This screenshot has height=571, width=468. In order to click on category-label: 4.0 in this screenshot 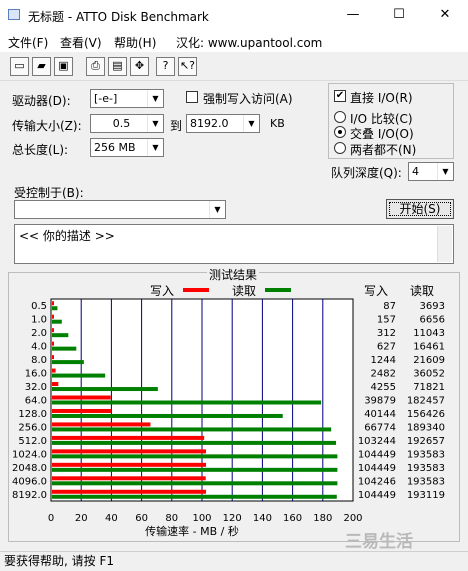, I will do `click(39, 347)`.